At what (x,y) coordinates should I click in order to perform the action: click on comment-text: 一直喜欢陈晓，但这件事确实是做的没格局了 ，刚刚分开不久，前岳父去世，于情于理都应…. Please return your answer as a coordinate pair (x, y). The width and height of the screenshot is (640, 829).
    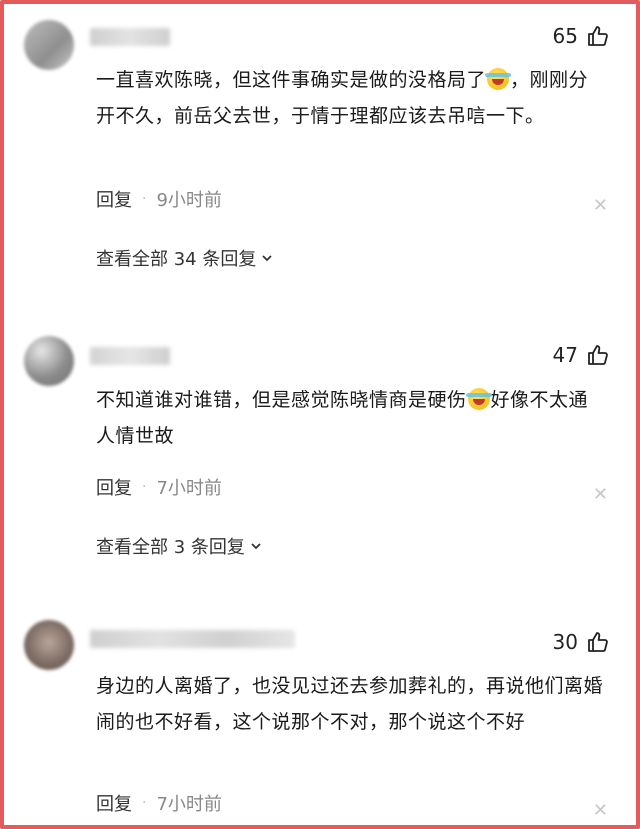
    Looking at the image, I should click on (342, 97).